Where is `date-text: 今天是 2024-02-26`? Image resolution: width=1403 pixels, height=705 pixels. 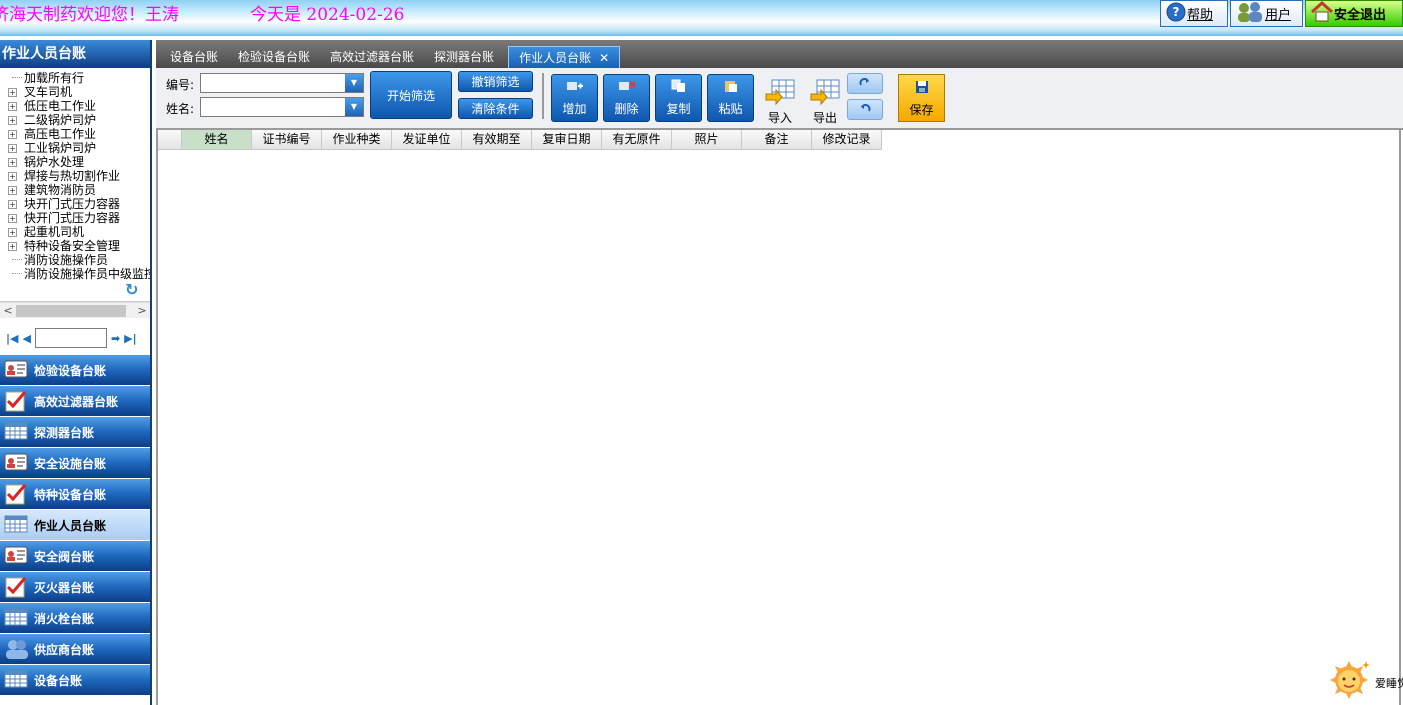
date-text: 今天是 2024-02-26 is located at coordinates (327, 15).